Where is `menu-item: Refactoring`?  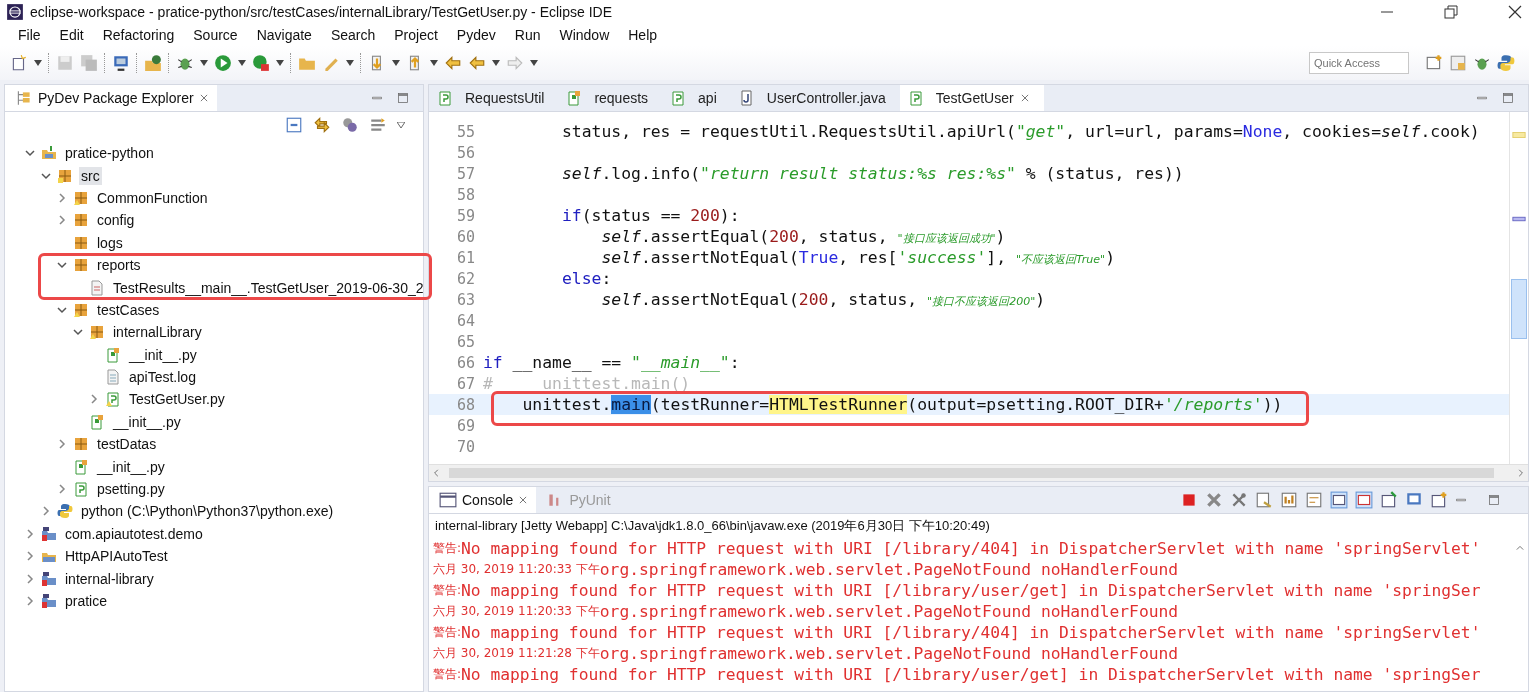 menu-item: Refactoring is located at coordinates (138, 35).